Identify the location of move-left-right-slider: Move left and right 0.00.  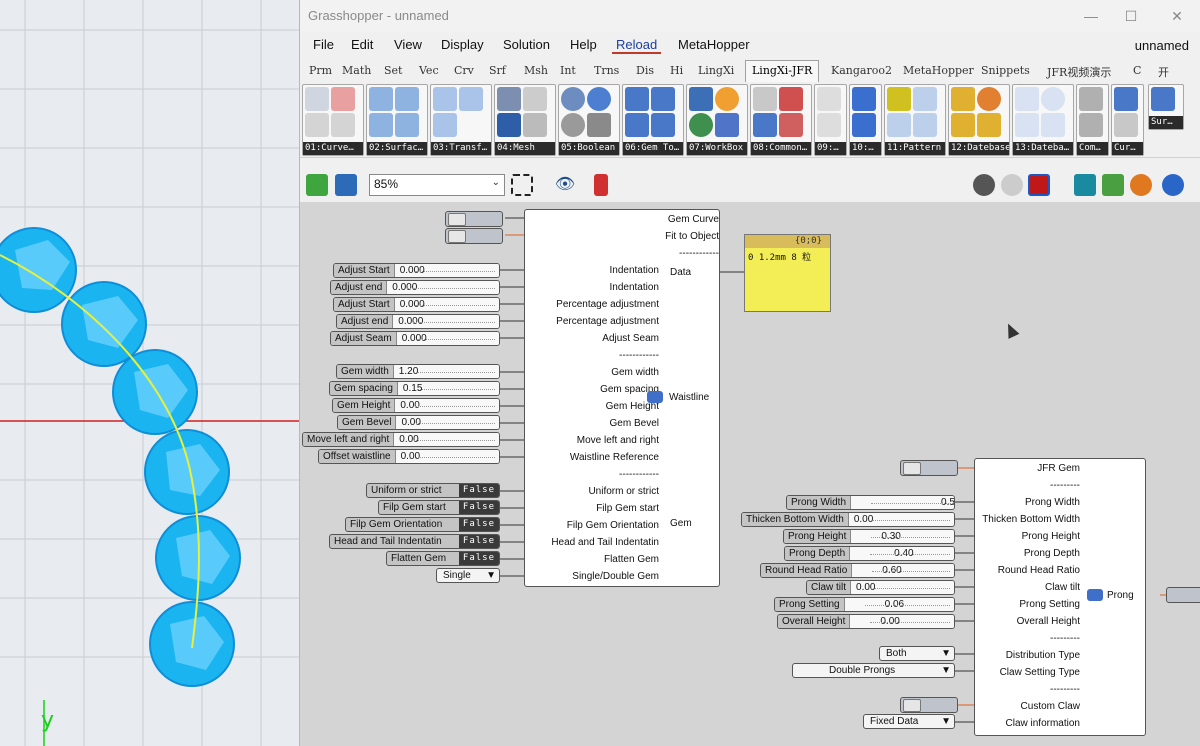
(401, 439).